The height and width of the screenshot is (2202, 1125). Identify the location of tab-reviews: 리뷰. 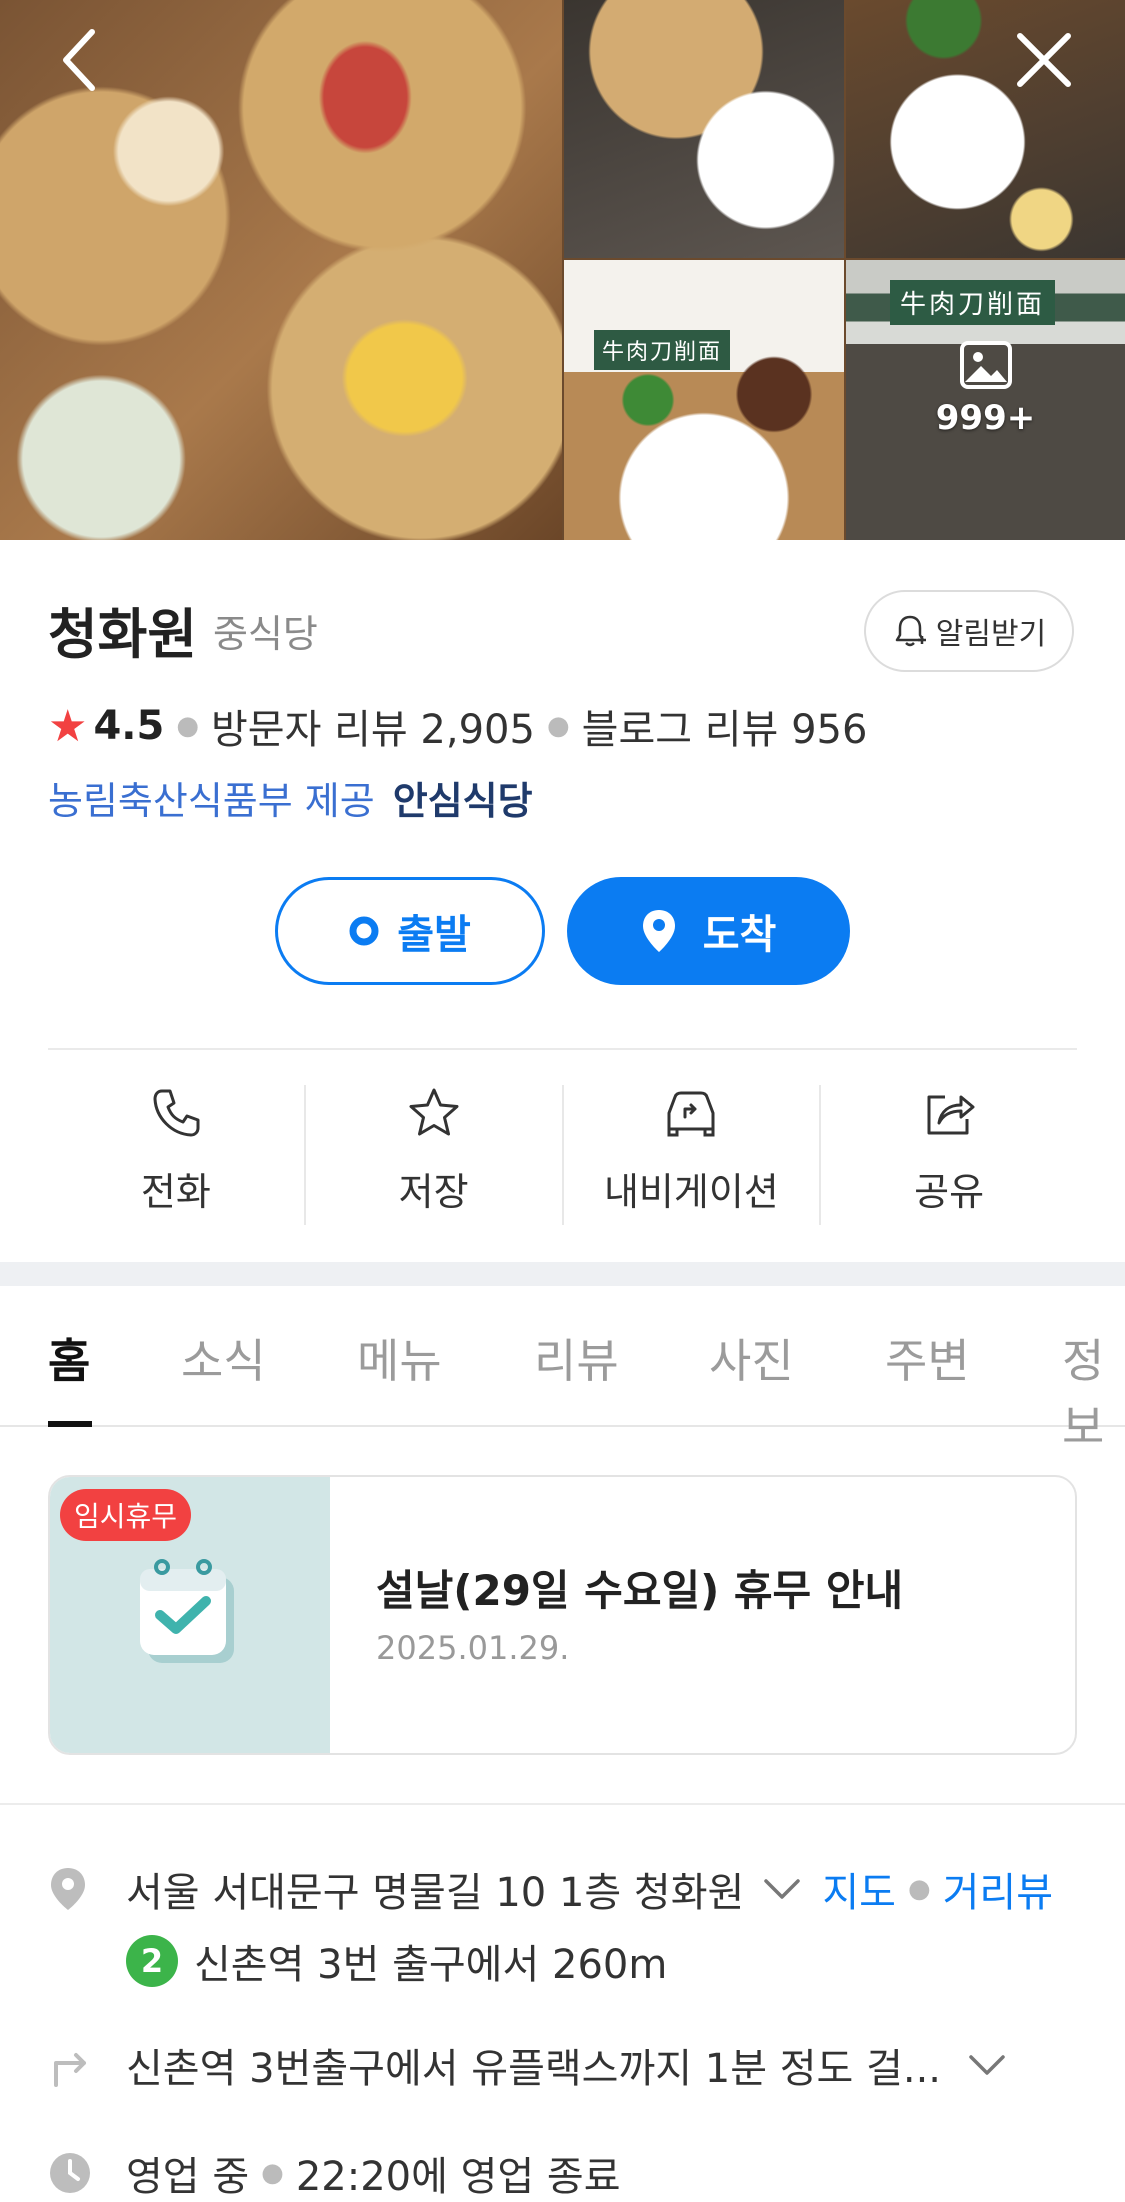
(576, 1358).